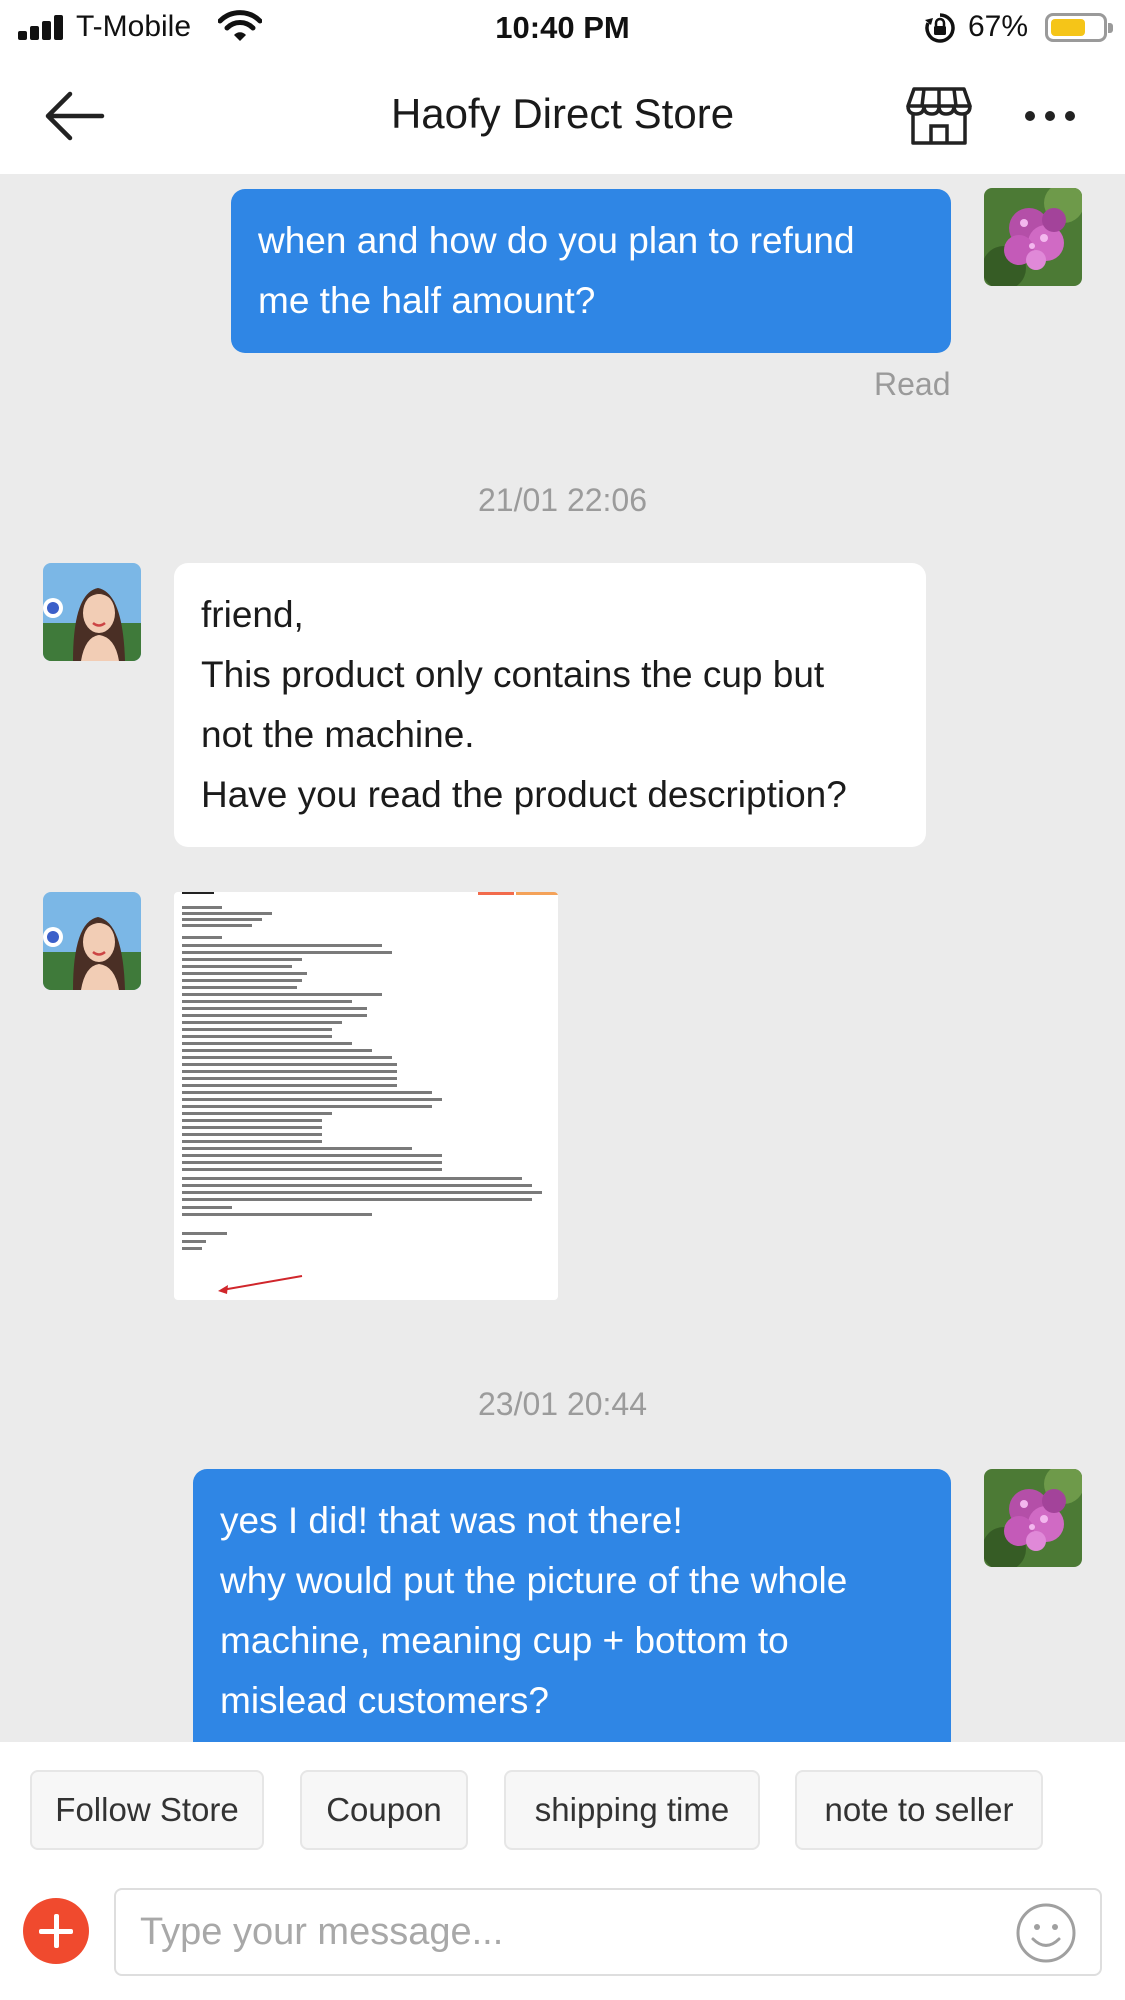  Describe the element at coordinates (513, 674) in the screenshot. I see `message-line: This product only contains the cup but` at that location.